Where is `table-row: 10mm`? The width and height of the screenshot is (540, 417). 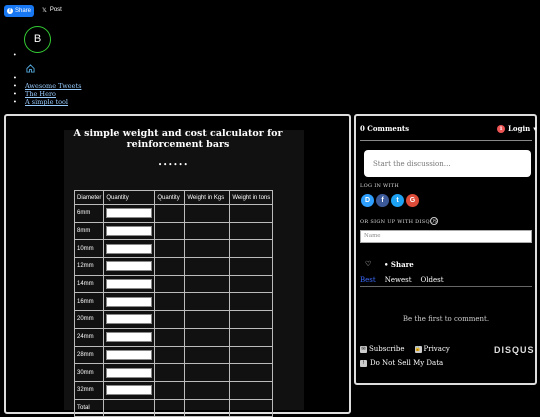
table-row: 10mm is located at coordinates (173, 249).